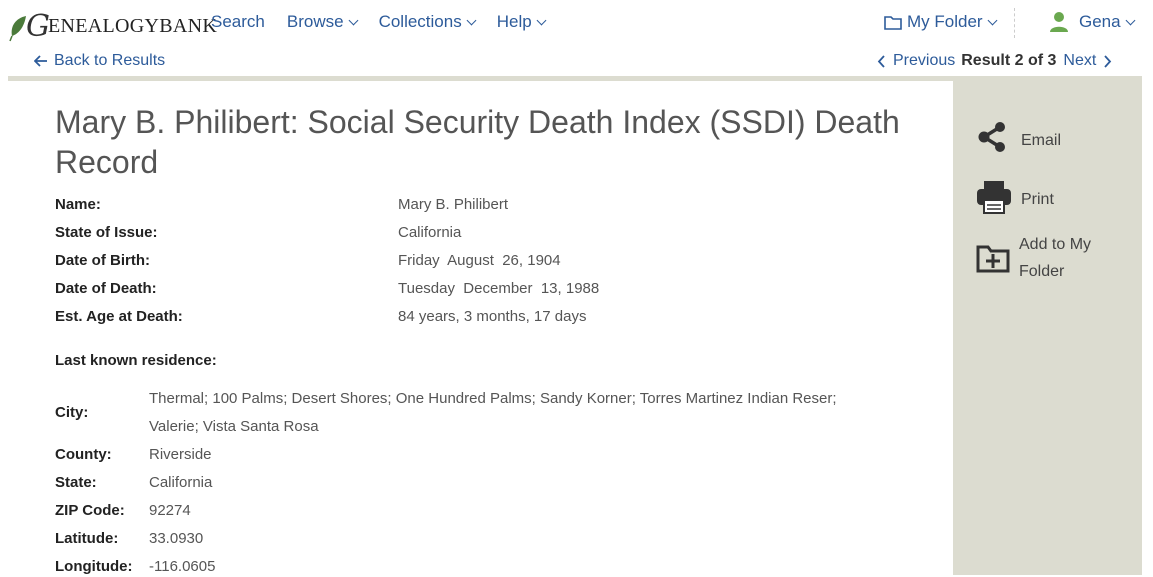 The image size is (1153, 577). Describe the element at coordinates (1014, 23) in the screenshot. I see `nav-divider` at that location.